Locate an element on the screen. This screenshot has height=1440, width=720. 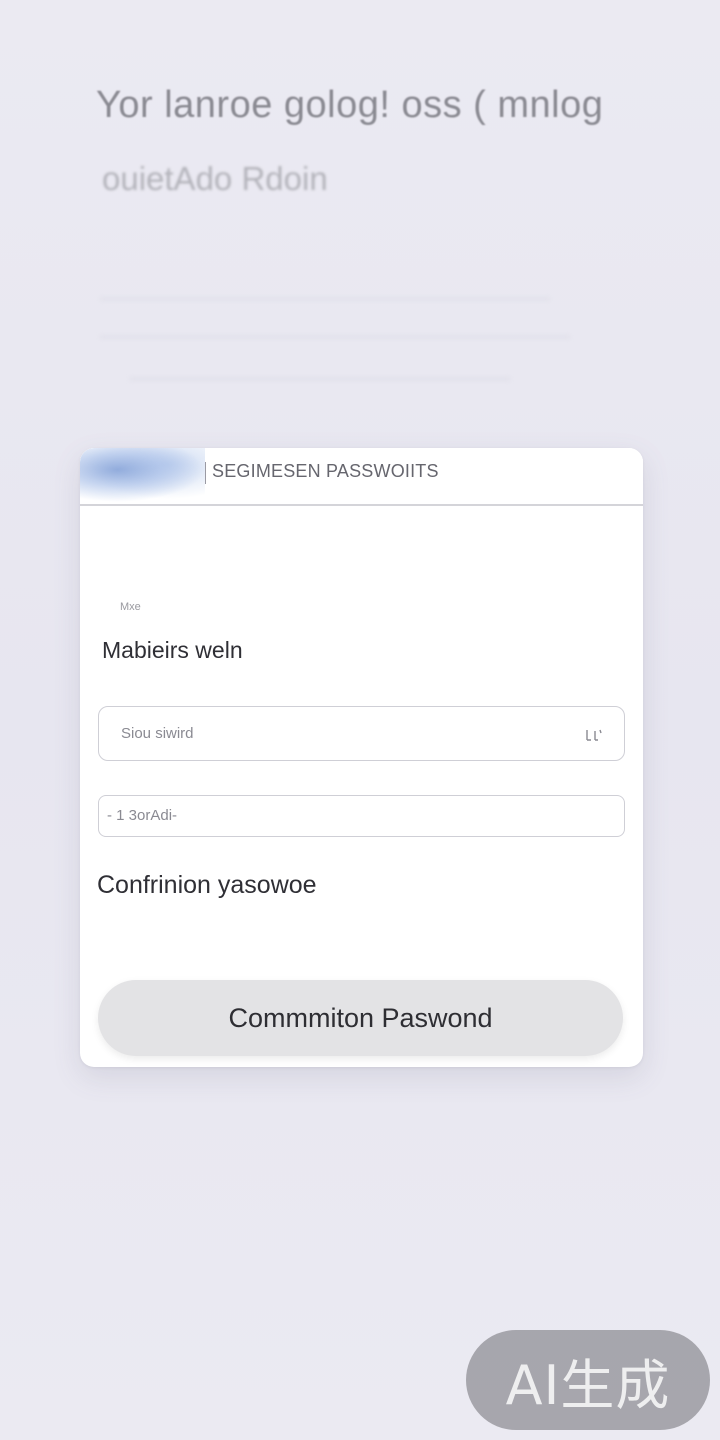
field-caption: Mxe is located at coordinates (130, 607).